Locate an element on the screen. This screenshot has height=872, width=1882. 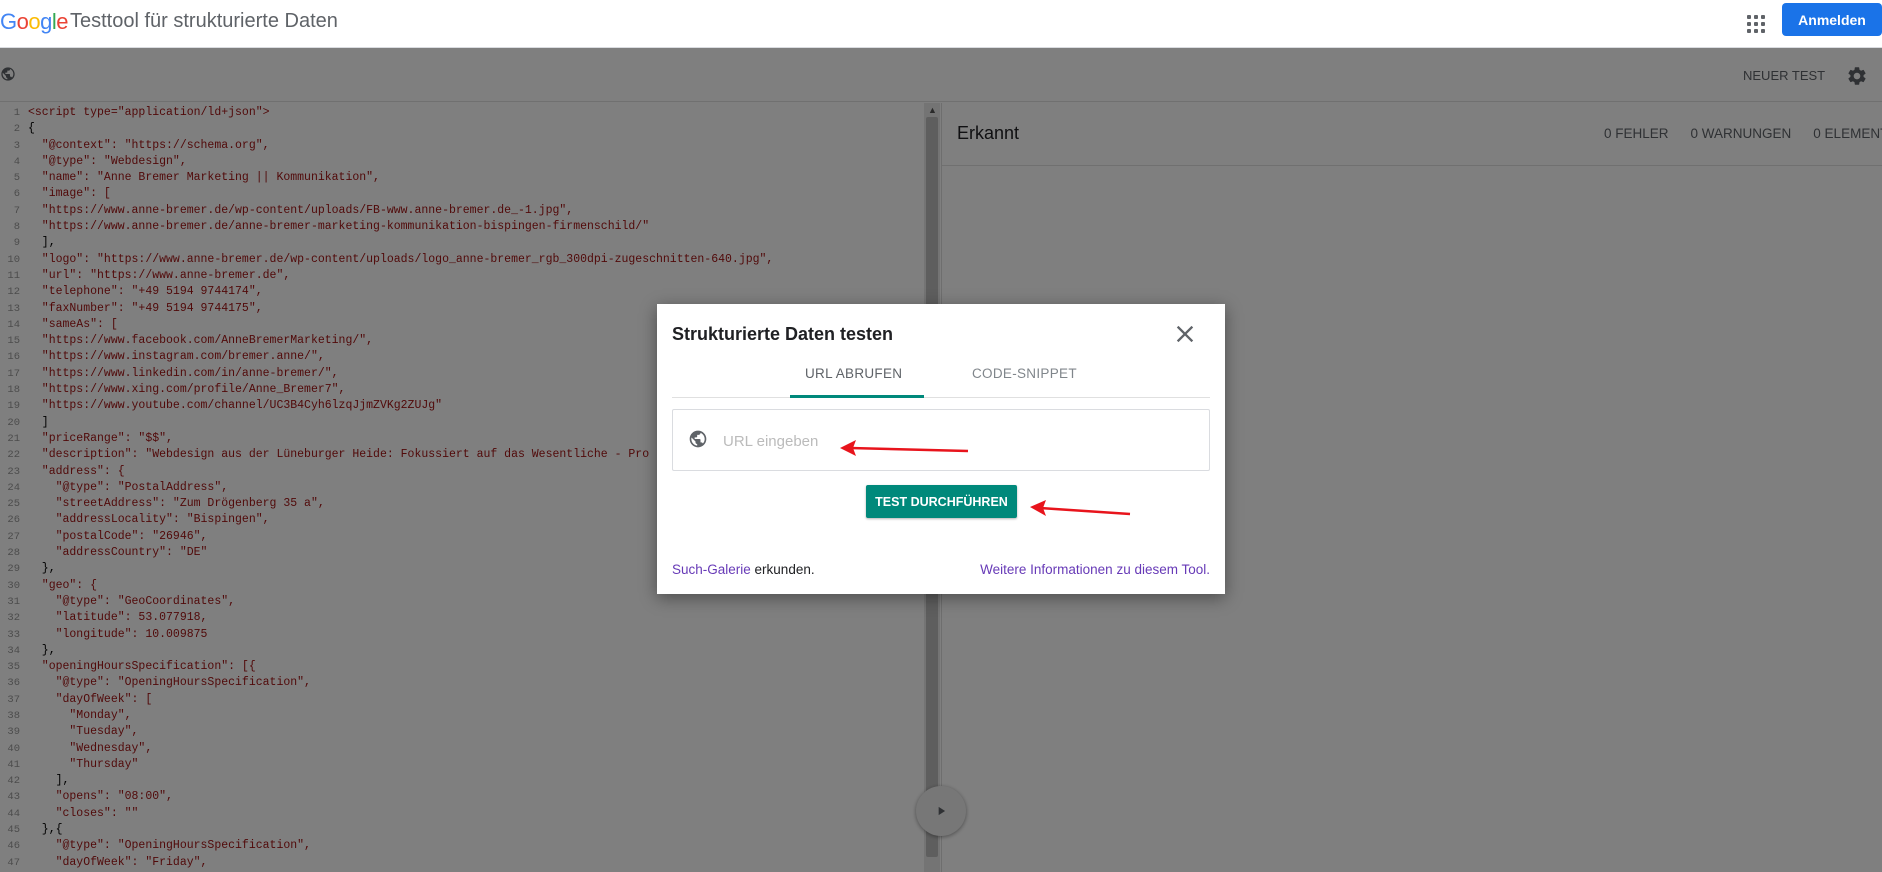
dialog-title: Strukturierte Daten testen is located at coordinates (783, 334).